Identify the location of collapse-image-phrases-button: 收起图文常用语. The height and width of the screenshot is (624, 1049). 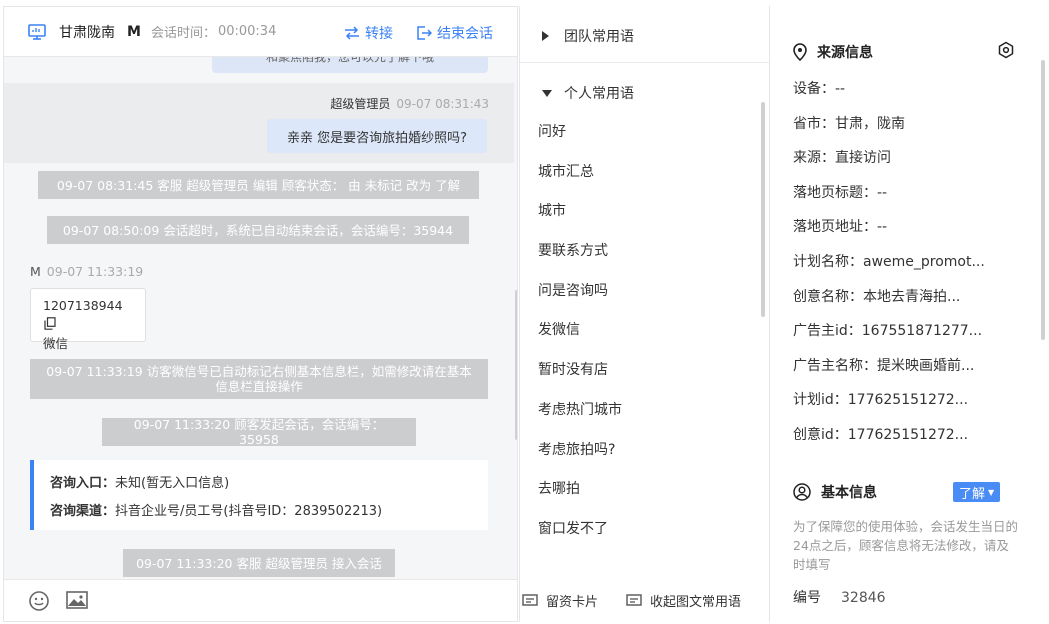
(683, 600).